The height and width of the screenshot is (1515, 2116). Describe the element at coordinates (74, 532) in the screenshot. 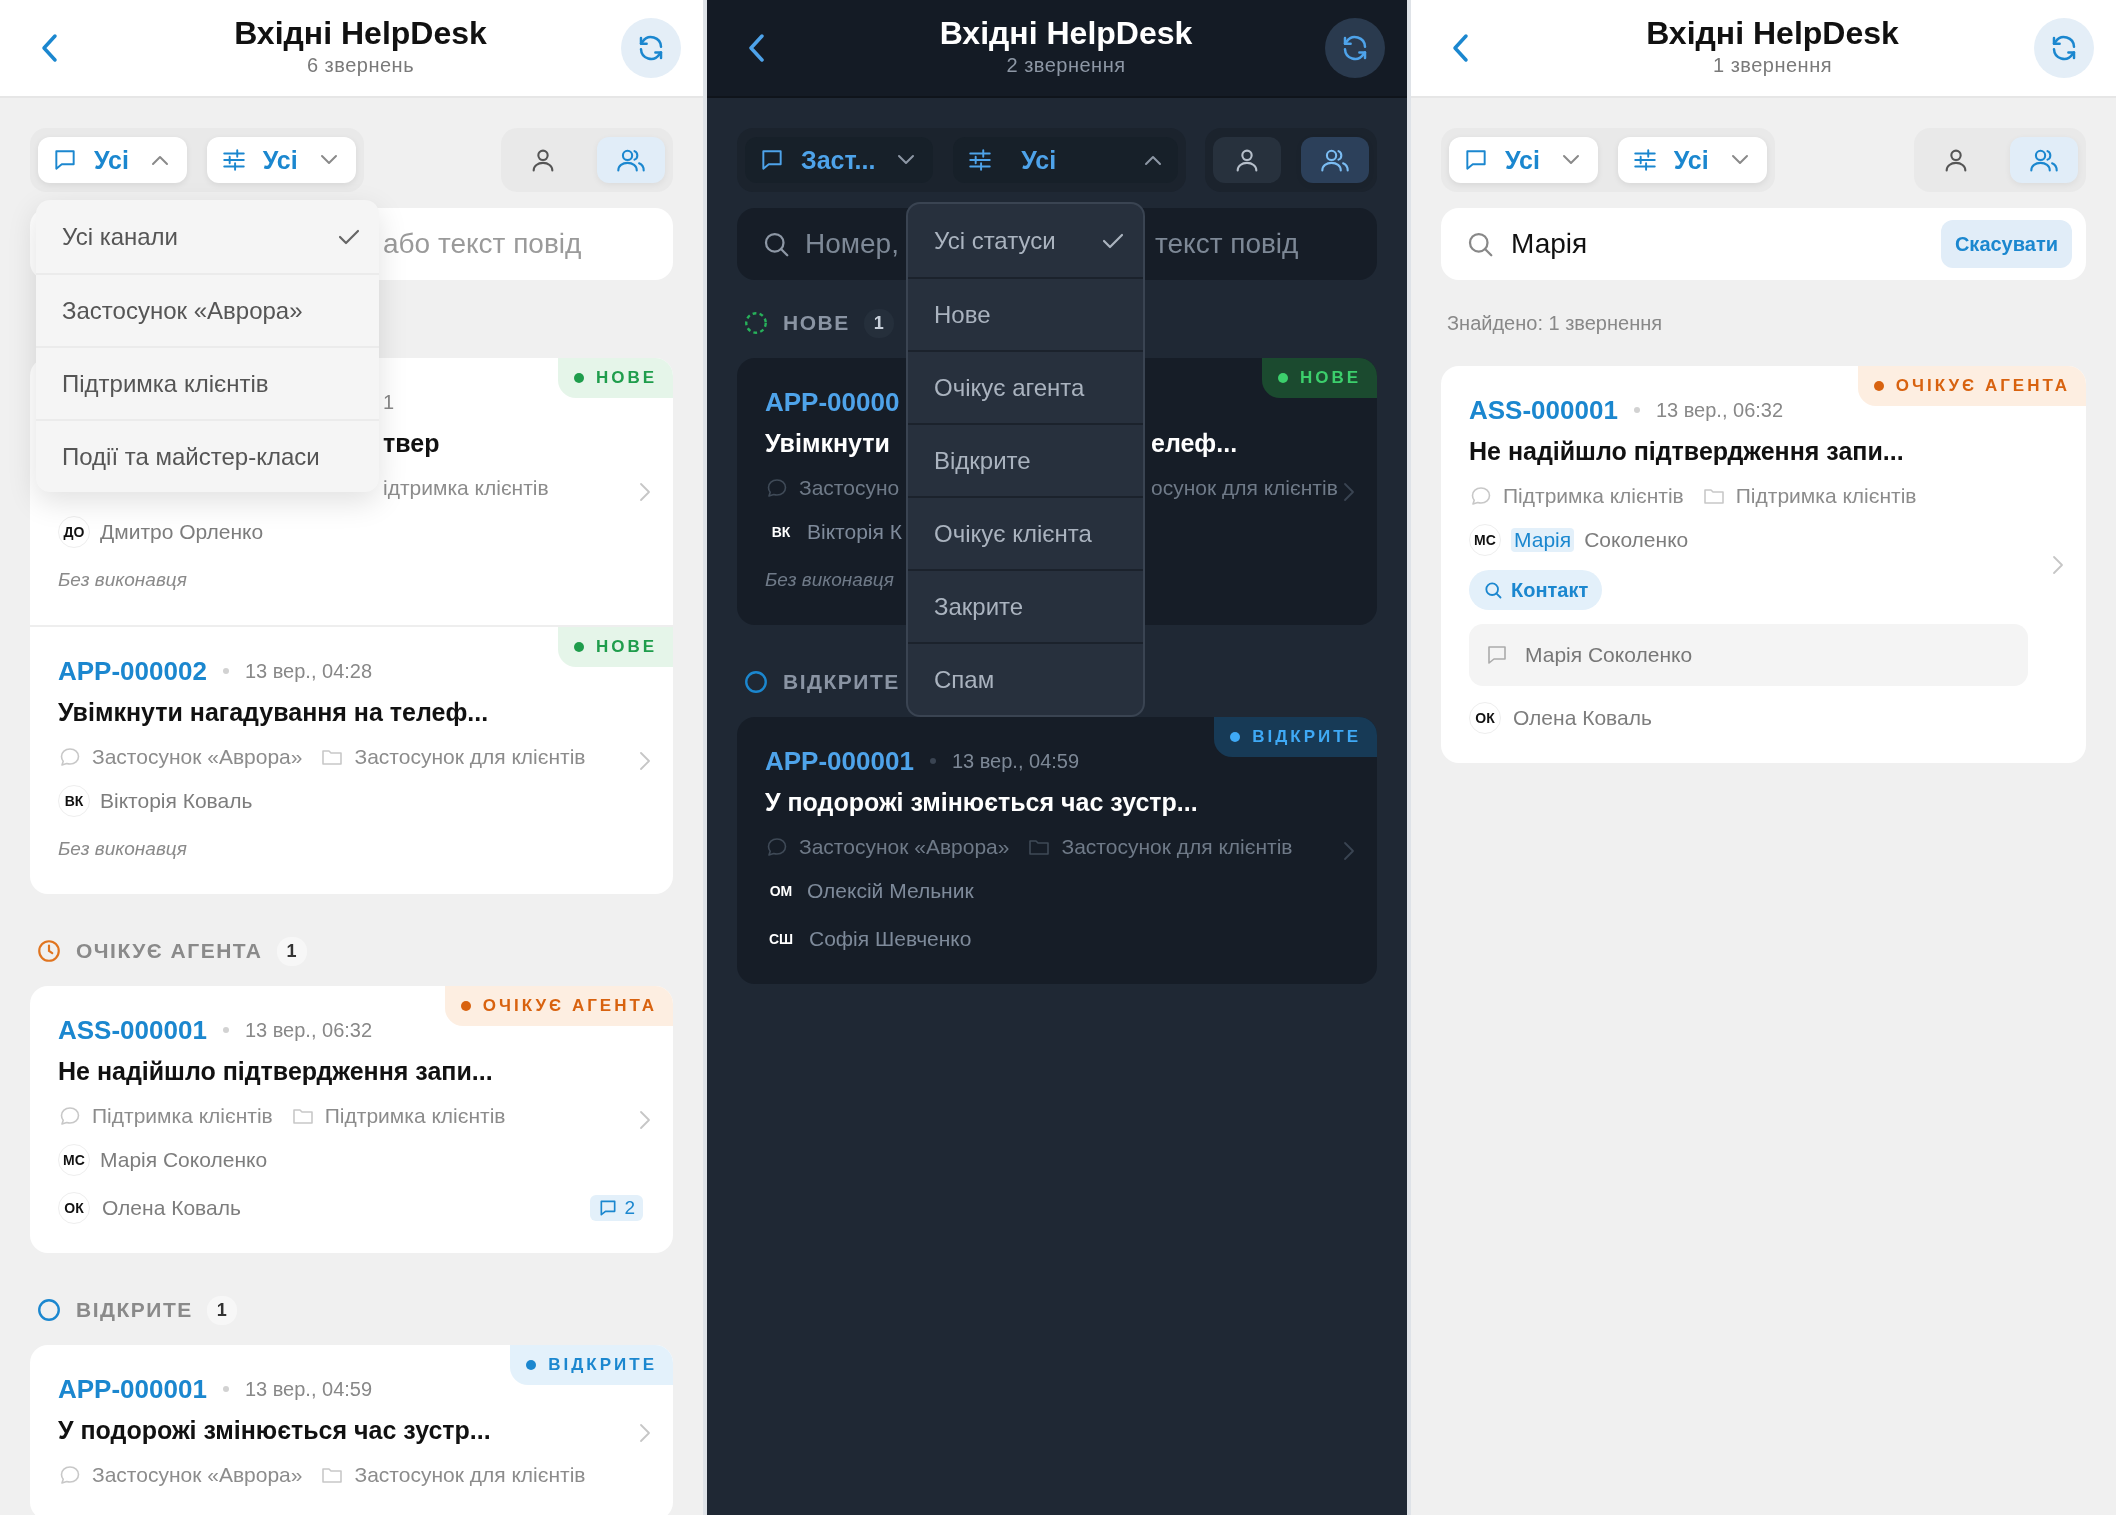

I see `avatar: ДО` at that location.